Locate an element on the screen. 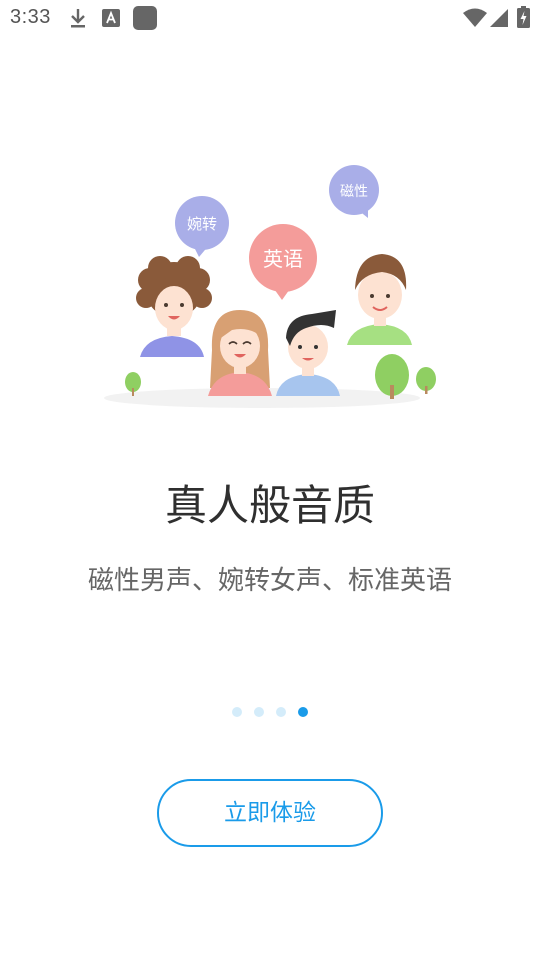  tree-icon is located at coordinates (426, 380).